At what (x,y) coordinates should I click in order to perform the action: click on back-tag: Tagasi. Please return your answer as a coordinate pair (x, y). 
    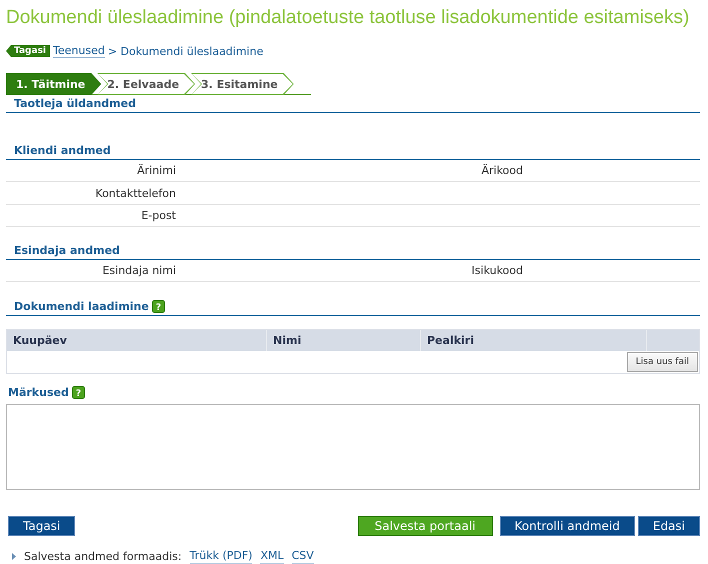
    Looking at the image, I should click on (28, 51).